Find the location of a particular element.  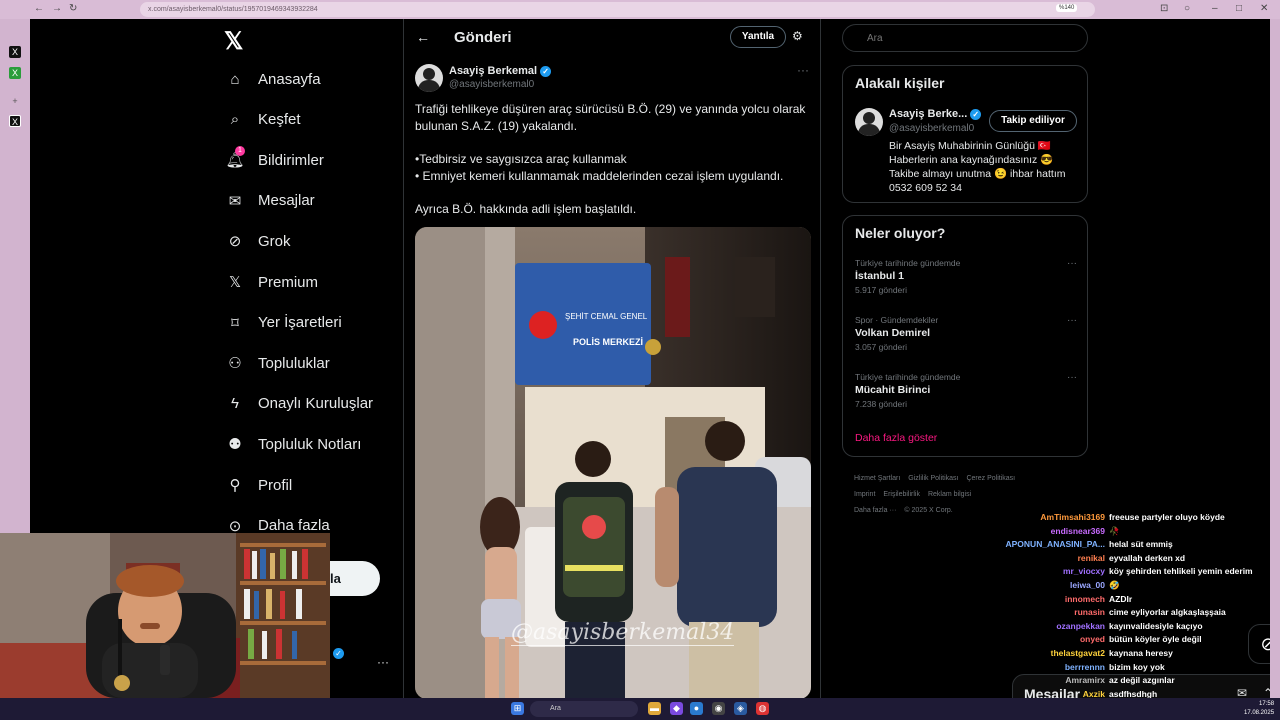

taskbar: ⊞ Ara ▬ ◆ ● ◉ ◈ ◍ 17:58 17.08.2025 is located at coordinates (640, 709).